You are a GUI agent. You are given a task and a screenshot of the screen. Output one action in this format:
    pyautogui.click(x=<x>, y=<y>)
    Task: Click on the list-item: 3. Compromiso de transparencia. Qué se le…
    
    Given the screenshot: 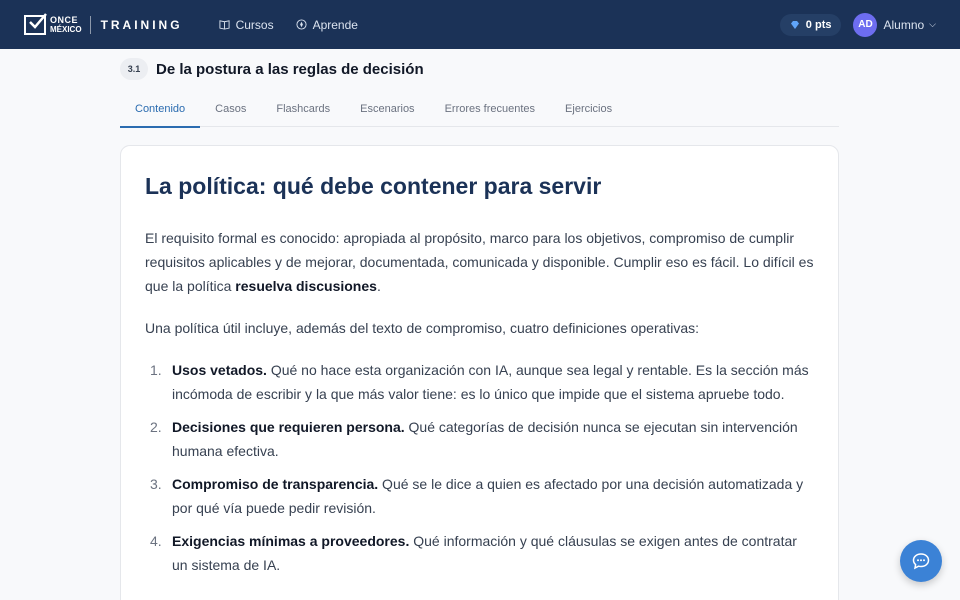 What is the action you would take?
    pyautogui.click(x=477, y=496)
    